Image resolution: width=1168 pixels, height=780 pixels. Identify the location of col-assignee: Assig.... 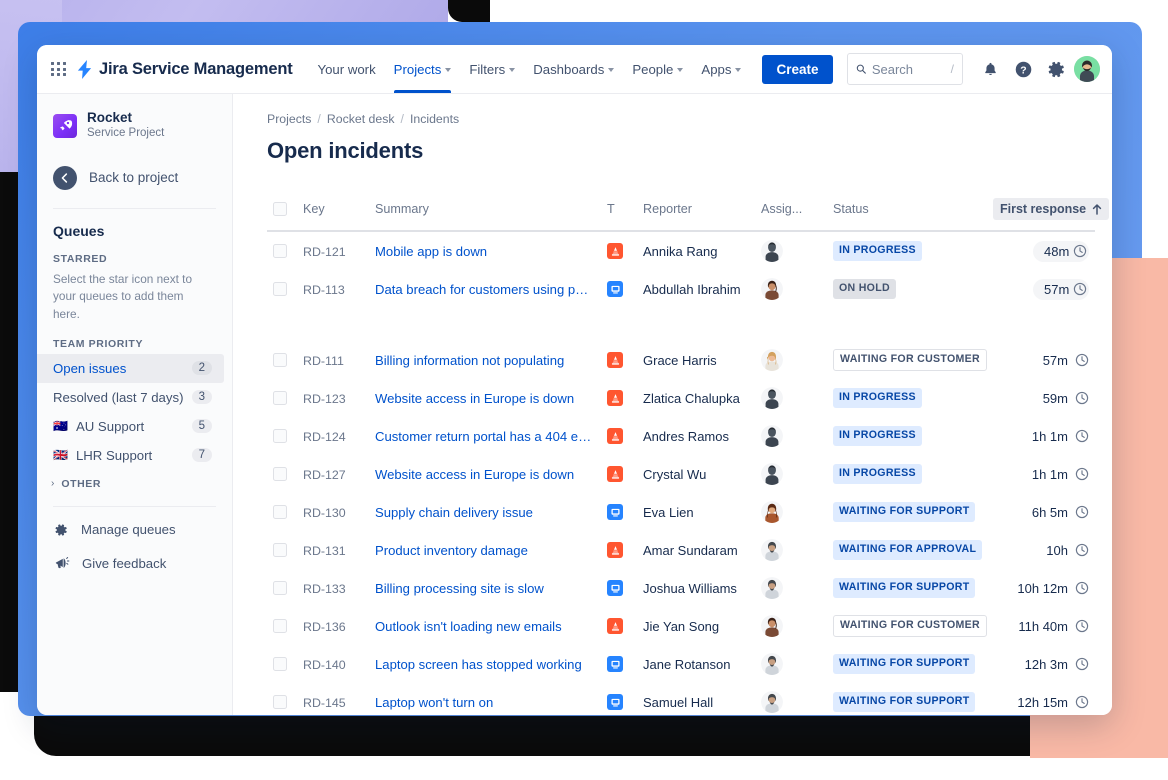
(791, 211).